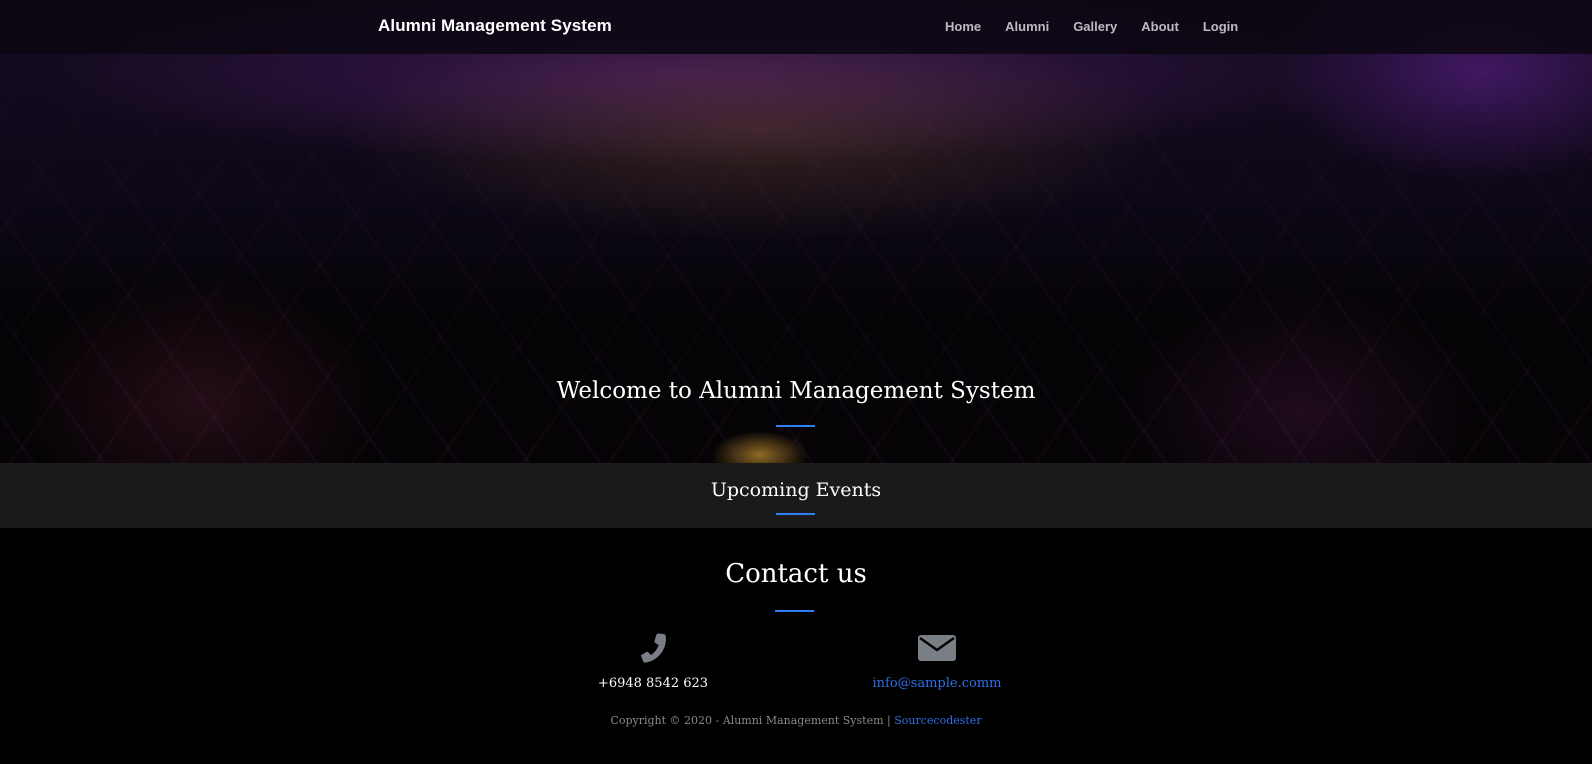 The width and height of the screenshot is (1592, 764). Describe the element at coordinates (937, 720) in the screenshot. I see `credit-link: Sourcecodester` at that location.